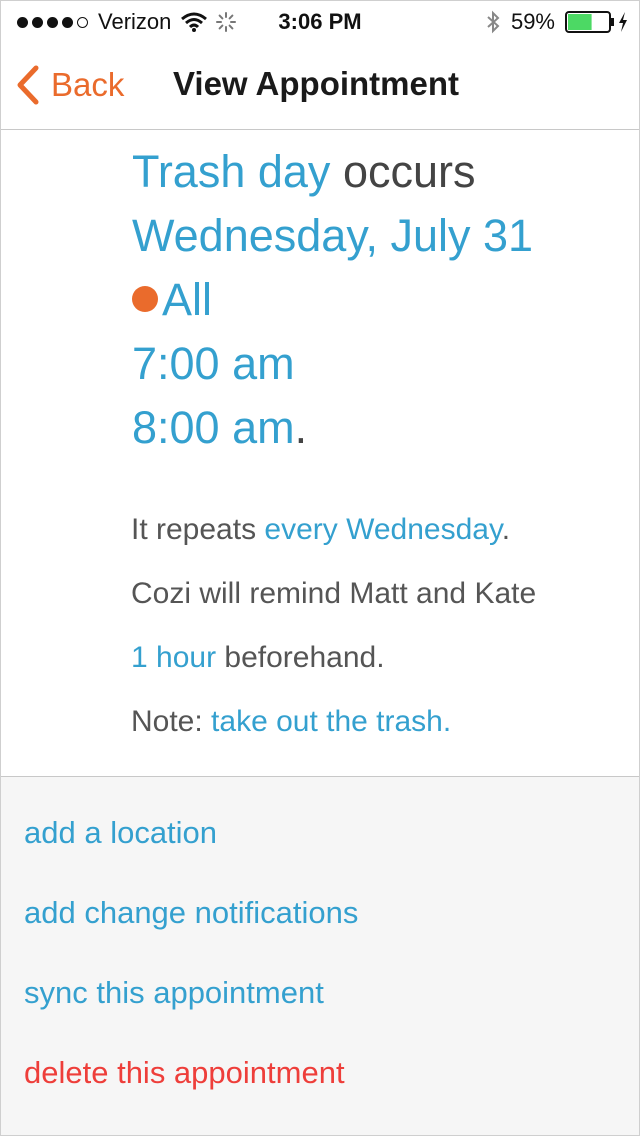  I want to click on member-link: All, so click(172, 300).